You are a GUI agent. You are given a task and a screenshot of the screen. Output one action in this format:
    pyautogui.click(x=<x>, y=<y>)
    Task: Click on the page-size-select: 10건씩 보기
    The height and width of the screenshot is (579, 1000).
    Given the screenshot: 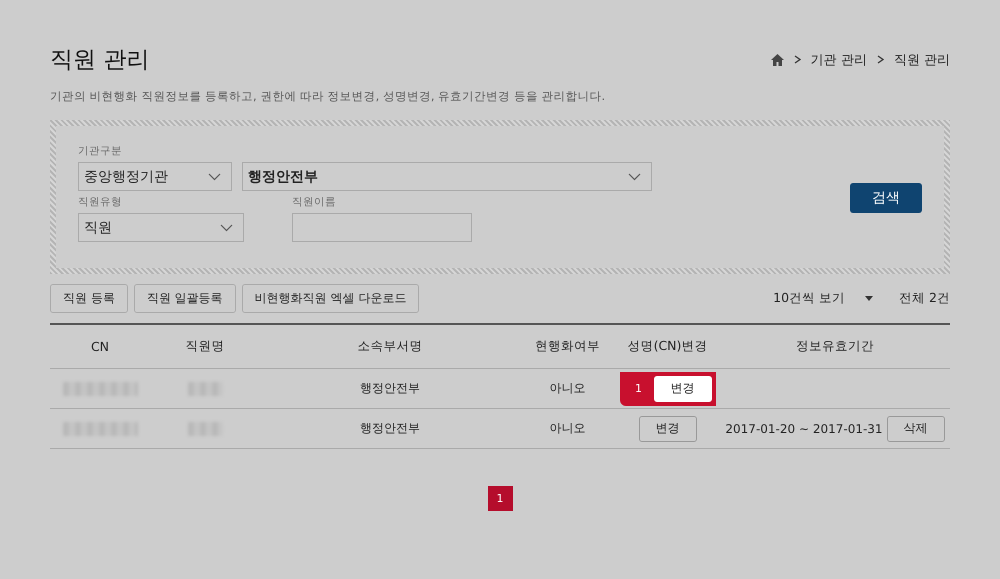 What is the action you would take?
    pyautogui.click(x=823, y=298)
    